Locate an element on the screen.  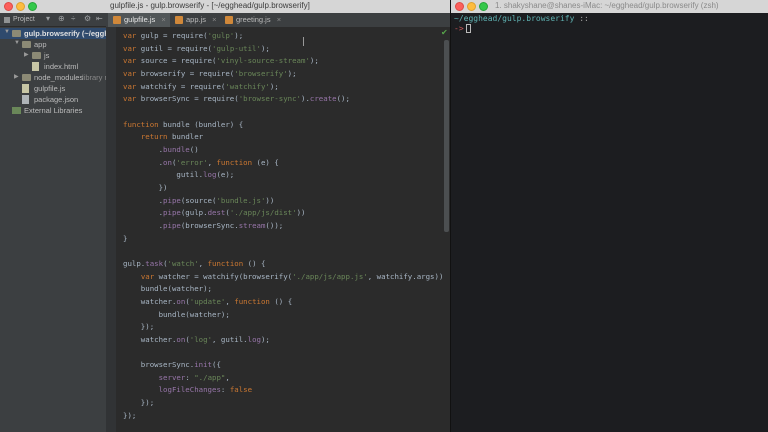
tree-item-suffix: library root is located at coordinates (94, 77).